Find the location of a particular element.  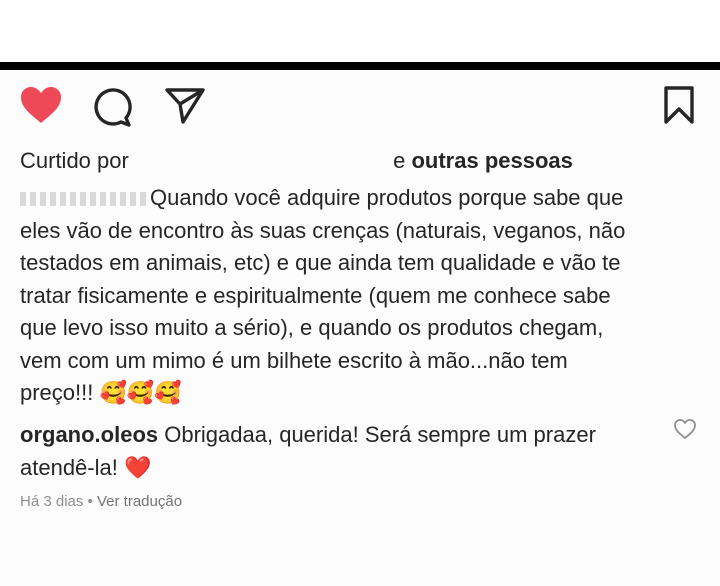

comment-bubble-icon is located at coordinates (113, 107).